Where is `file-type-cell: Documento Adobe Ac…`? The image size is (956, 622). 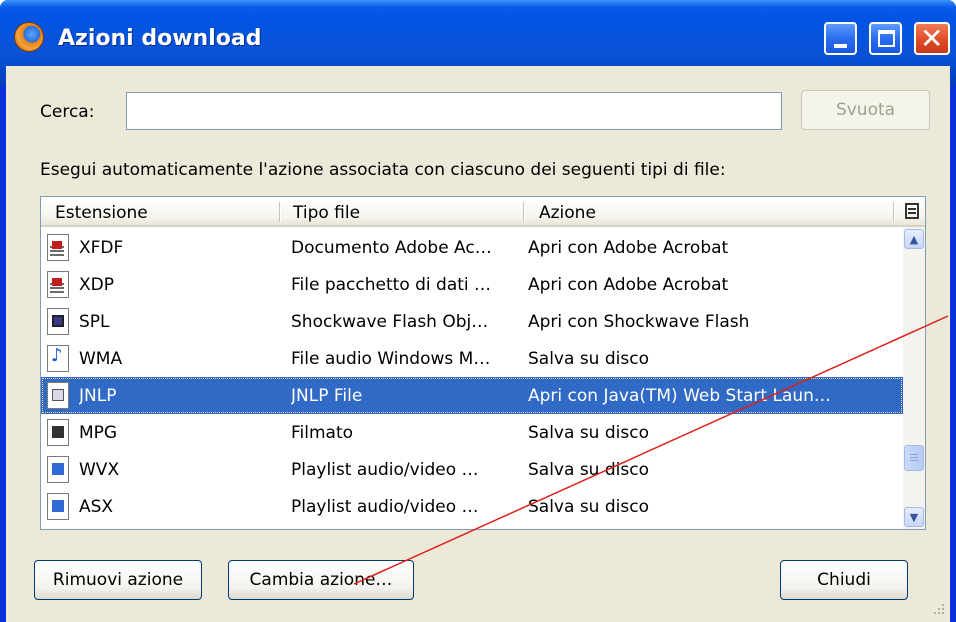 file-type-cell: Documento Adobe Ac… is located at coordinates (391, 248).